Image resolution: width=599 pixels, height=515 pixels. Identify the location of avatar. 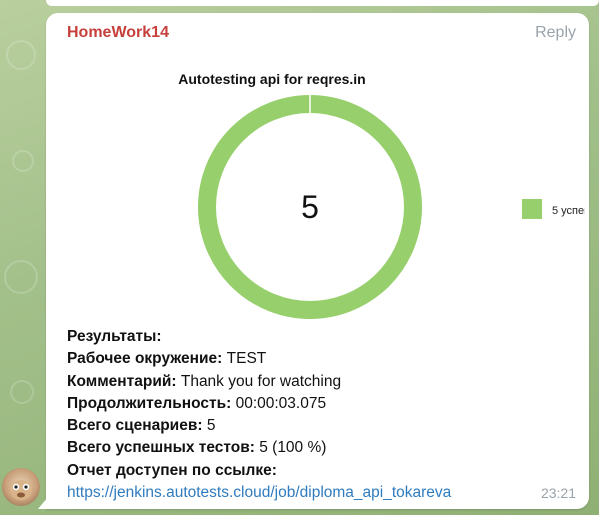
(21, 487).